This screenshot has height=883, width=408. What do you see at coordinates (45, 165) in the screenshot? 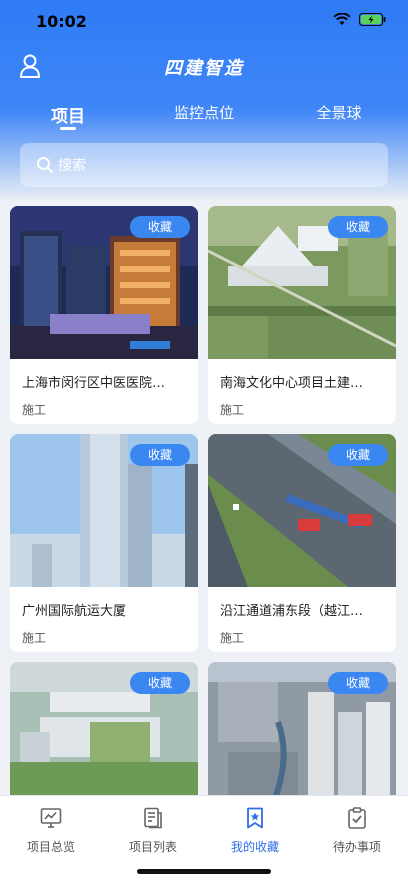
I see `search-icon` at bounding box center [45, 165].